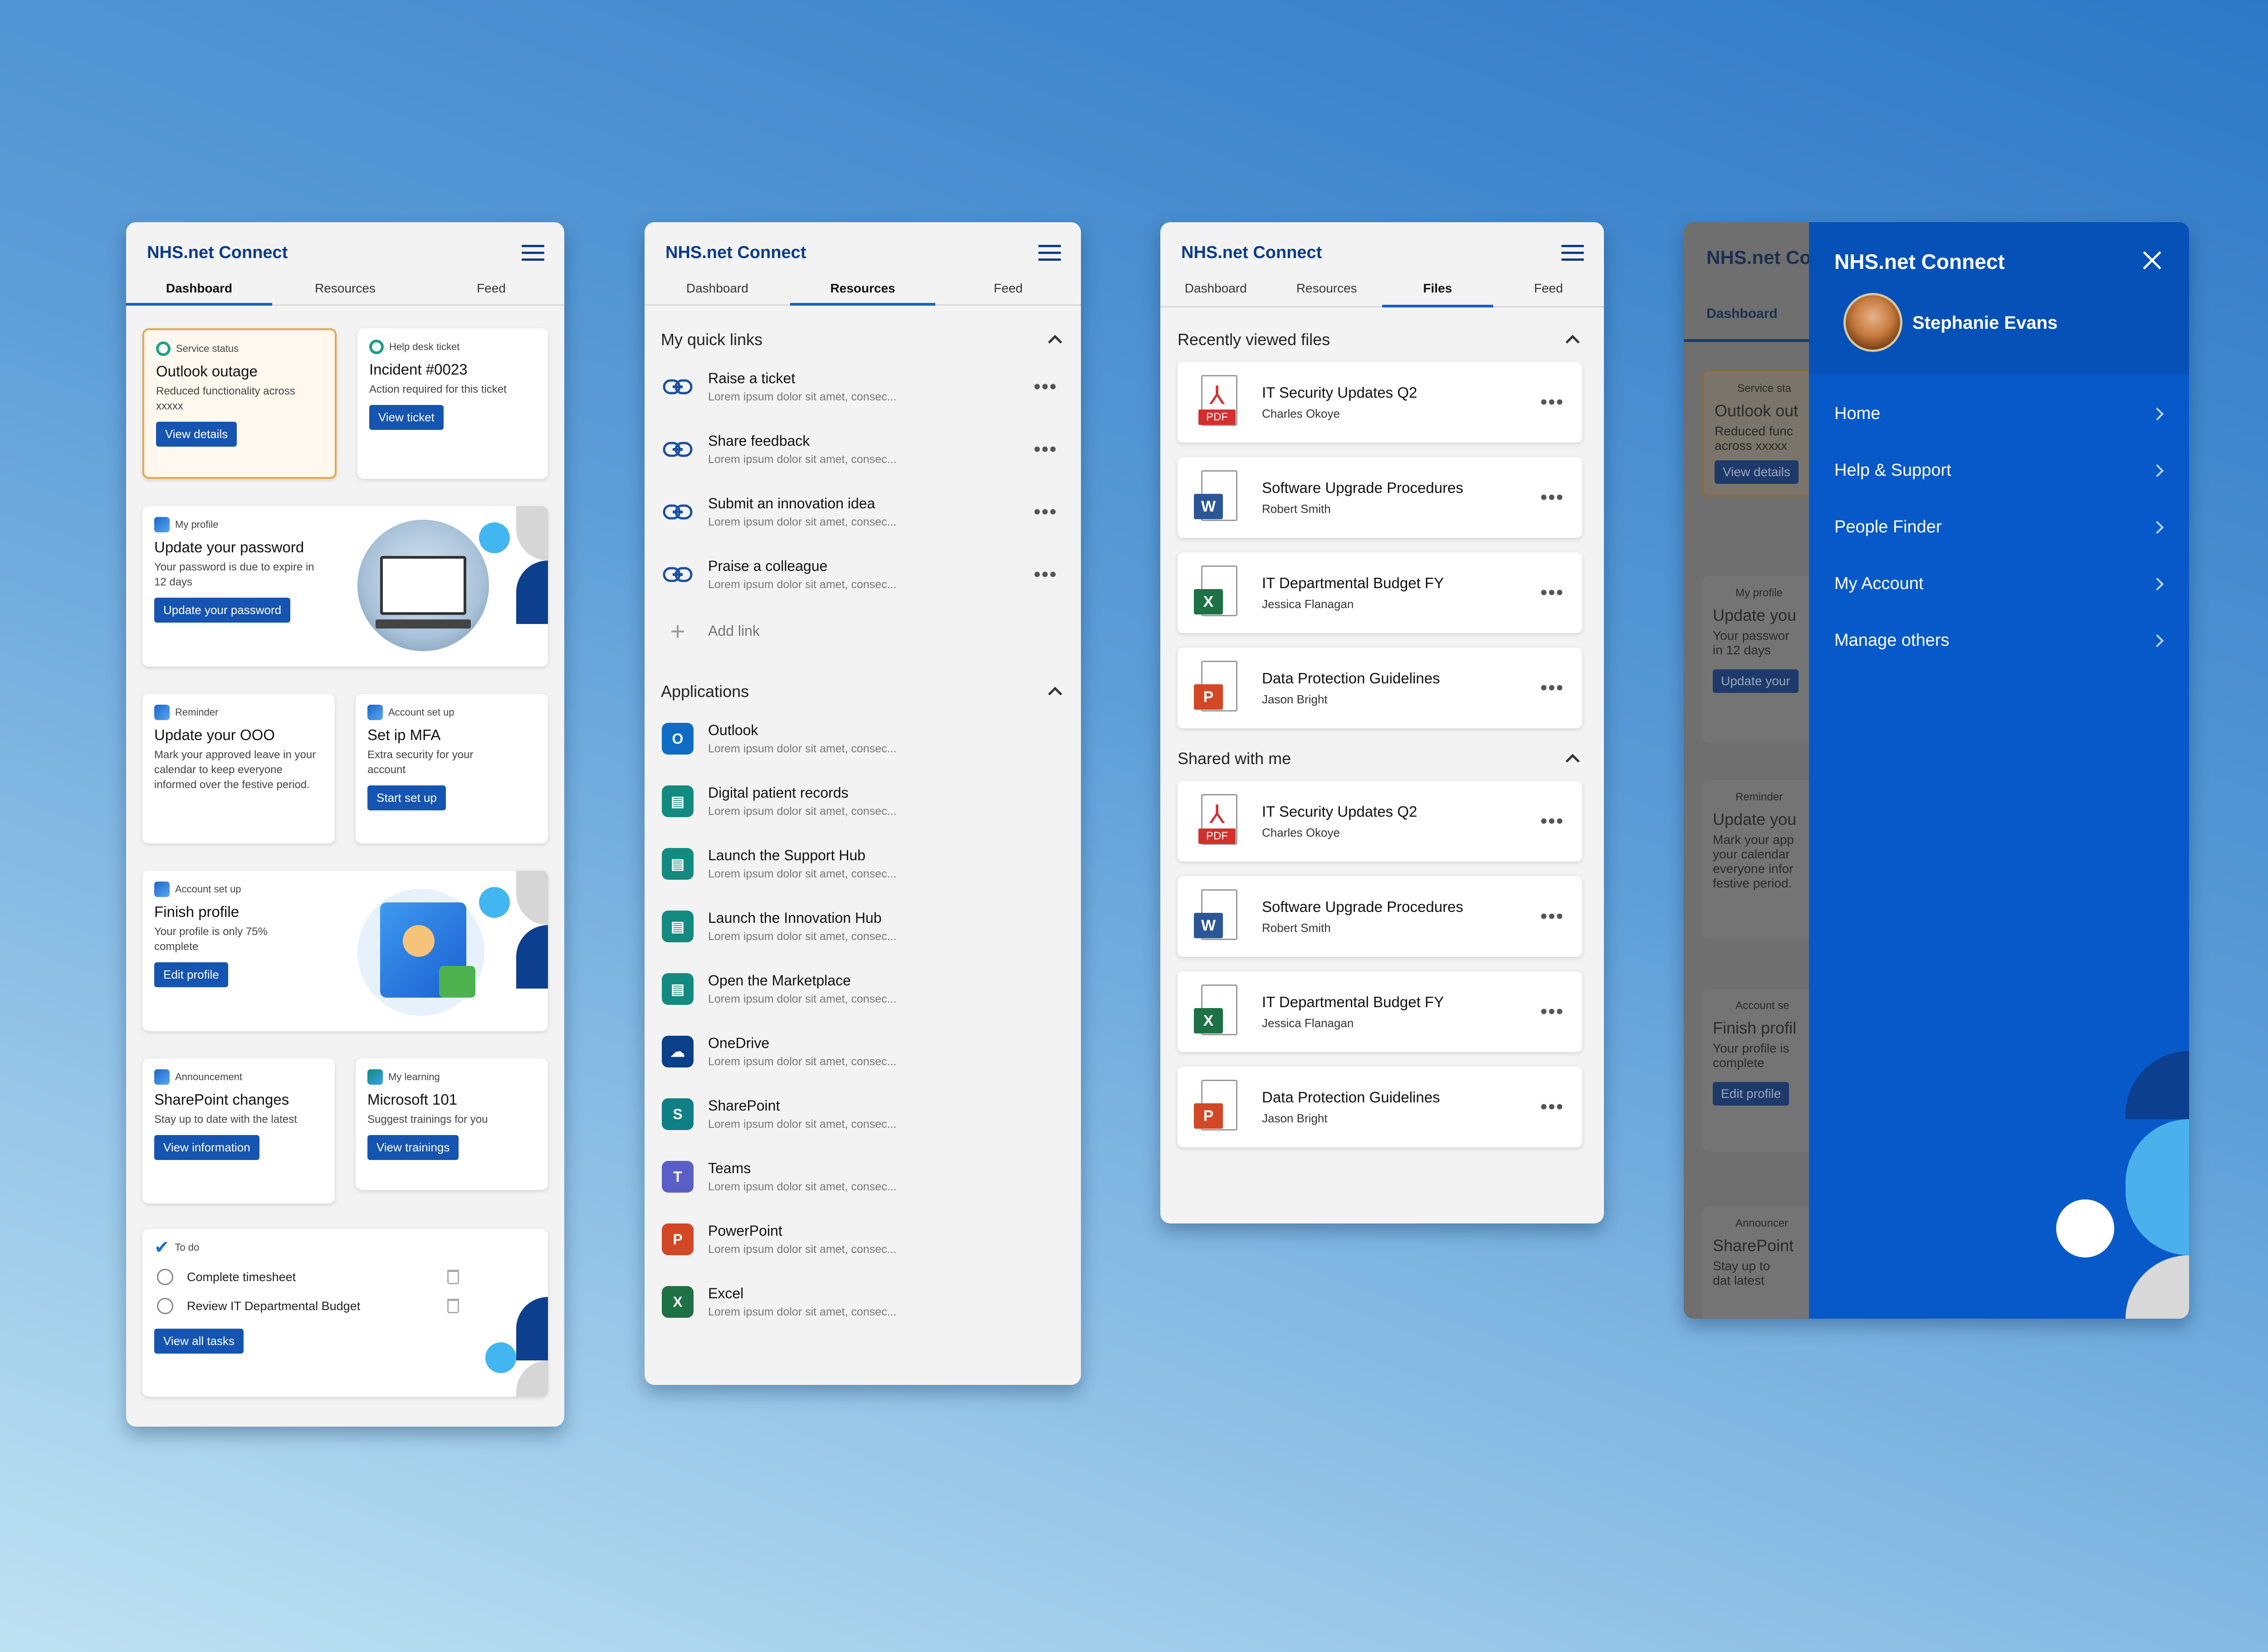 The width and height of the screenshot is (2268, 1652). What do you see at coordinates (407, 417) in the screenshot?
I see `view-ticket-button: View ticket` at bounding box center [407, 417].